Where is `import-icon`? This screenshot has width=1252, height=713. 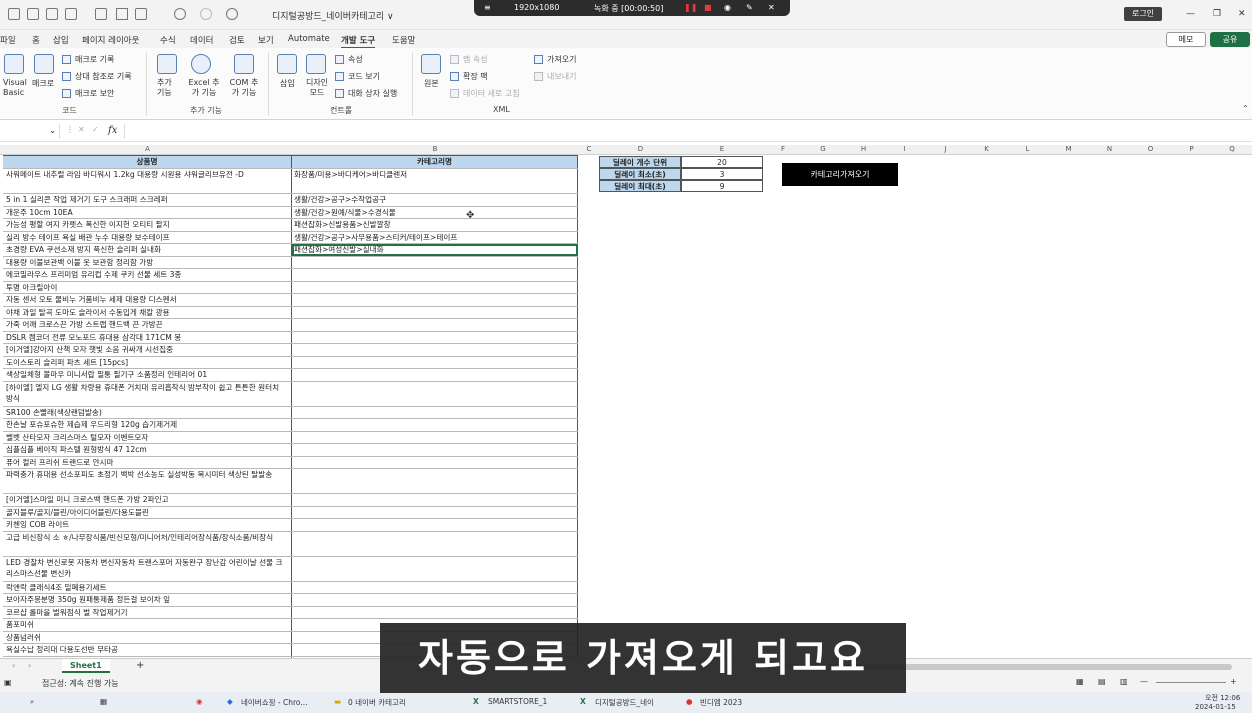 import-icon is located at coordinates (538, 59).